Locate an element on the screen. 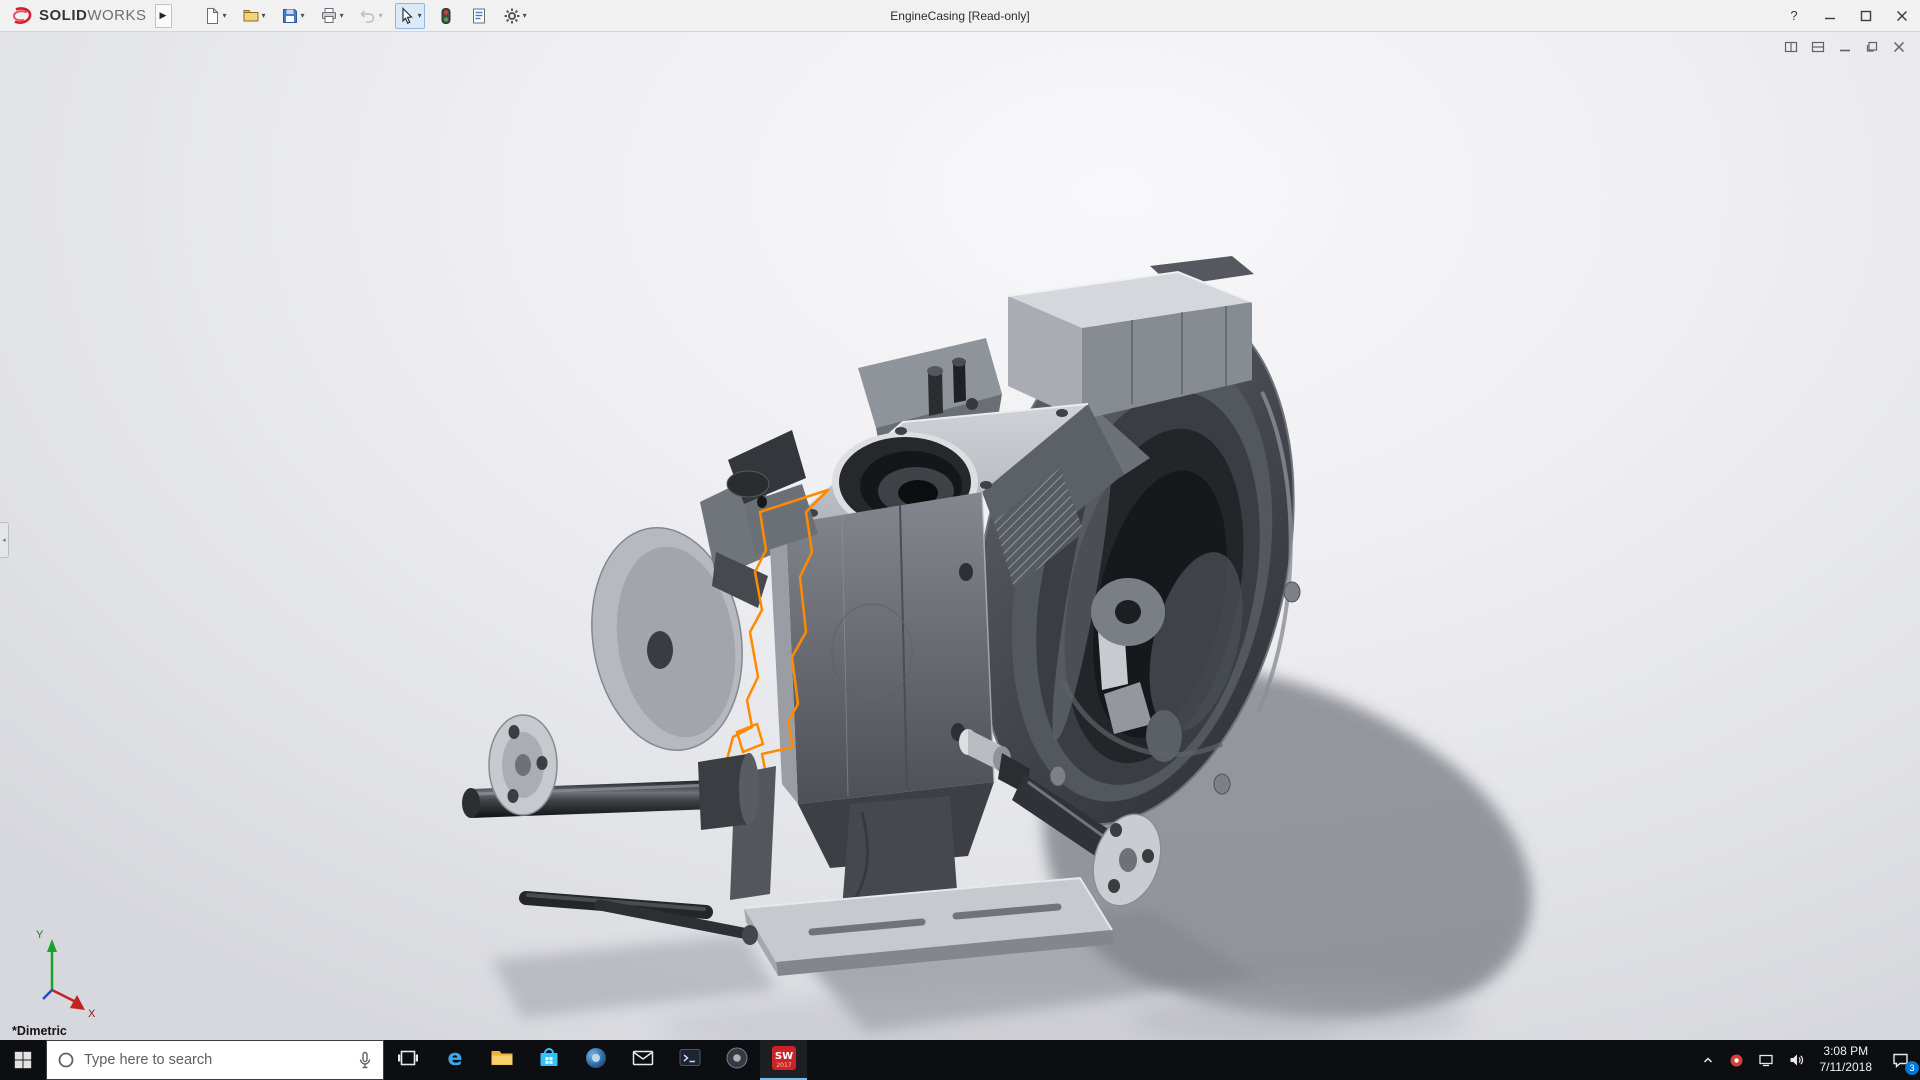 The height and width of the screenshot is (1080, 1920). solidworks-icon: SW 2017 is located at coordinates (784, 1060).